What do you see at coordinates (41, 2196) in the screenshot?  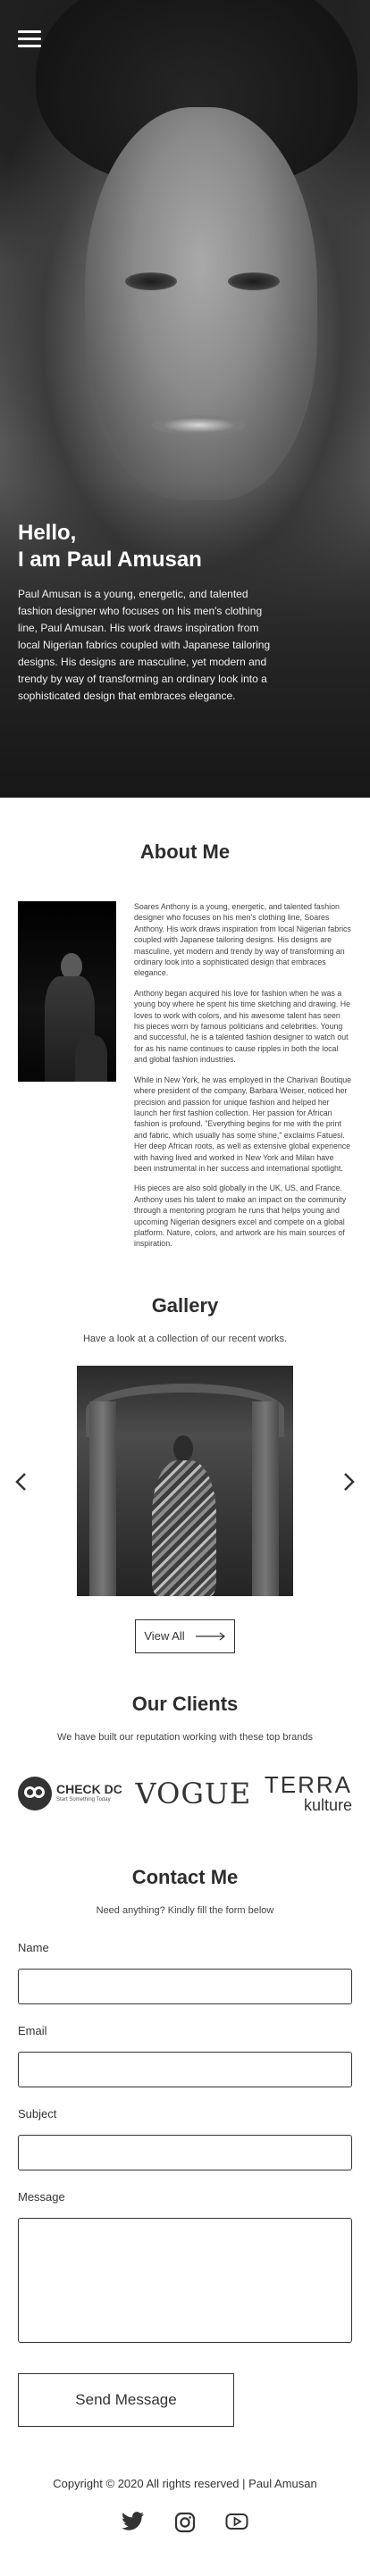 I see `message-label: Message` at bounding box center [41, 2196].